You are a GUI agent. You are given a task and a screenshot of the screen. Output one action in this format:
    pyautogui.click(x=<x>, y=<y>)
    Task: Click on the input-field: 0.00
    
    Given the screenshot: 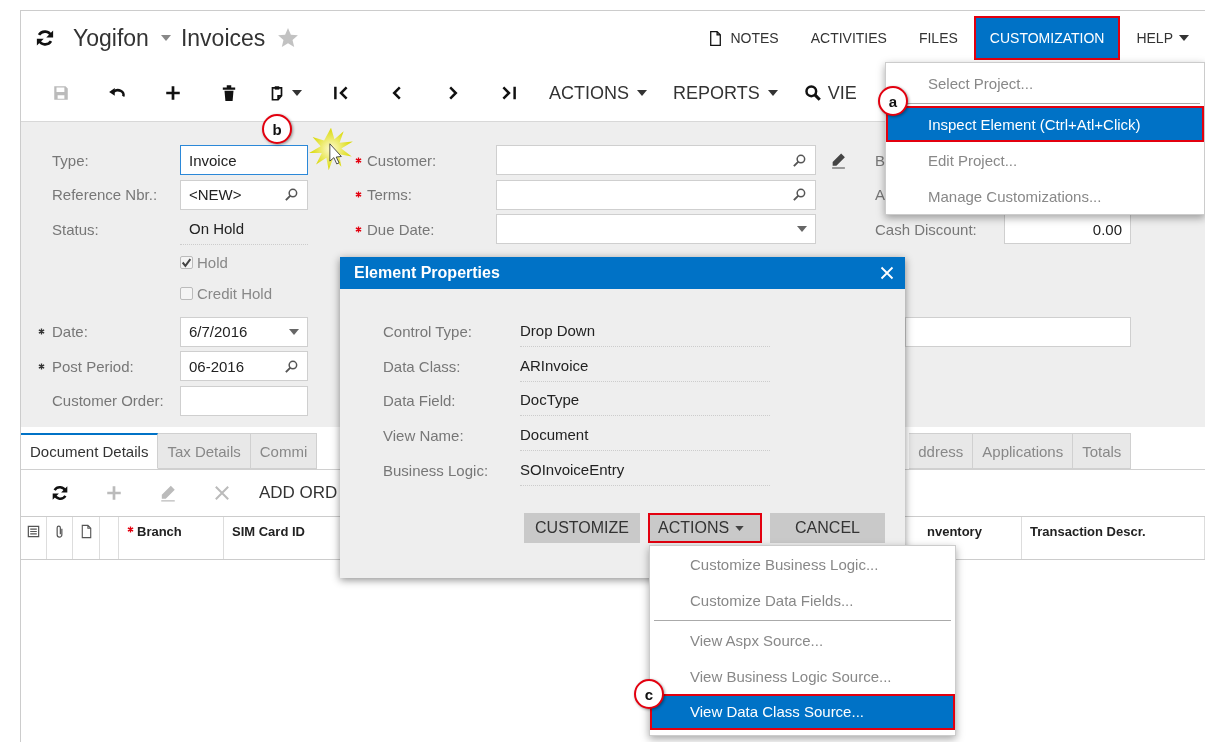 What is the action you would take?
    pyautogui.click(x=1067, y=229)
    